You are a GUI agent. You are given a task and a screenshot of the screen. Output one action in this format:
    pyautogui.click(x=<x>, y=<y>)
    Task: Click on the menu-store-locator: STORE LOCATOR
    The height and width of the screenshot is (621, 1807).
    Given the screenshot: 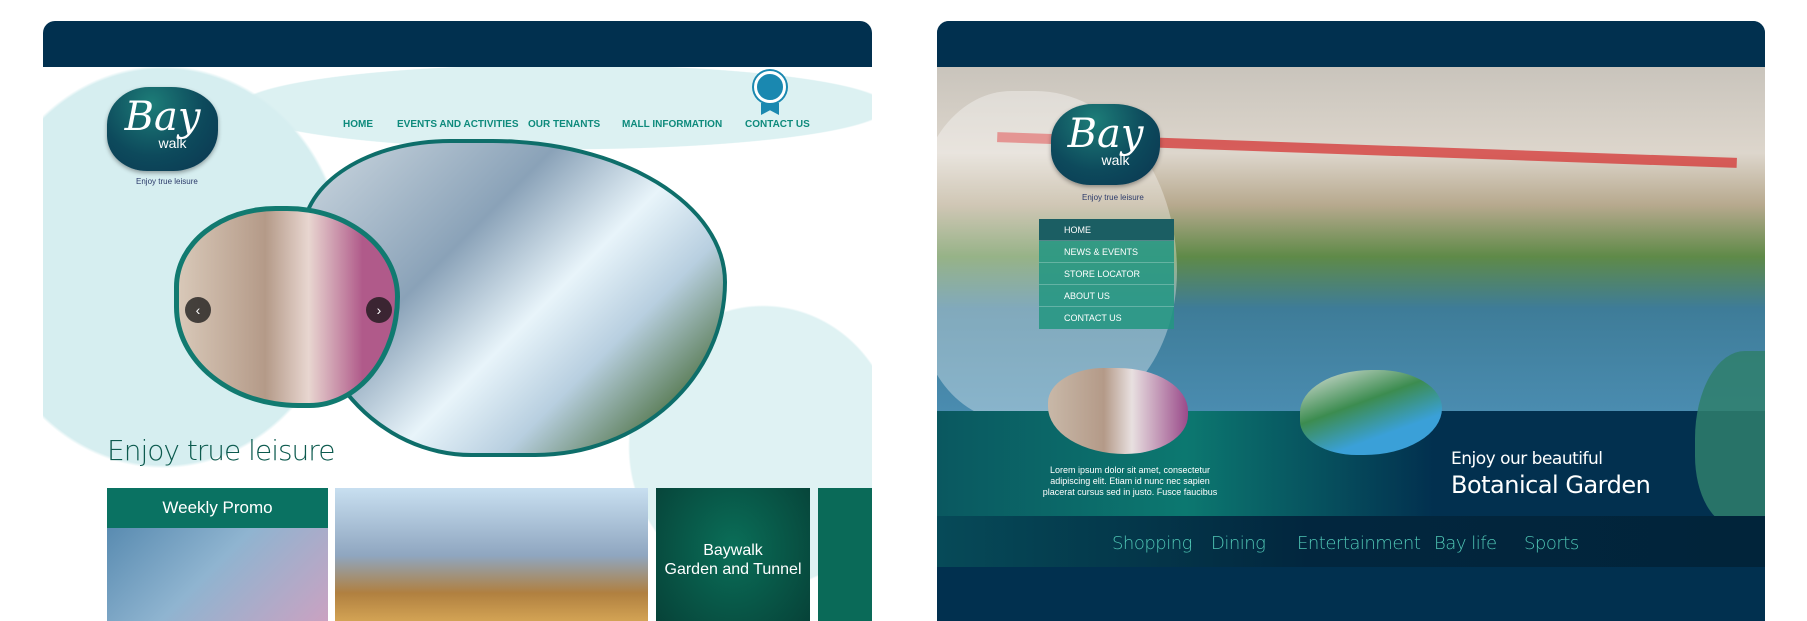 What is the action you would take?
    pyautogui.click(x=1106, y=274)
    